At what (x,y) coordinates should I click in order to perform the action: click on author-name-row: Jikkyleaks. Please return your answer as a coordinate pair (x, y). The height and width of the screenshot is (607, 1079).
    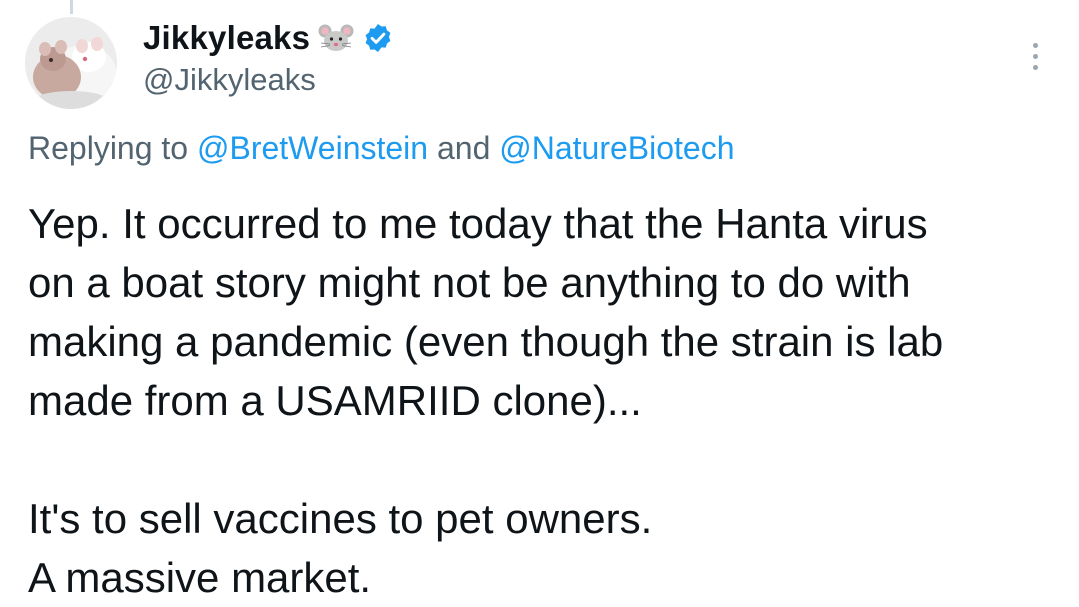
    Looking at the image, I should click on (268, 38).